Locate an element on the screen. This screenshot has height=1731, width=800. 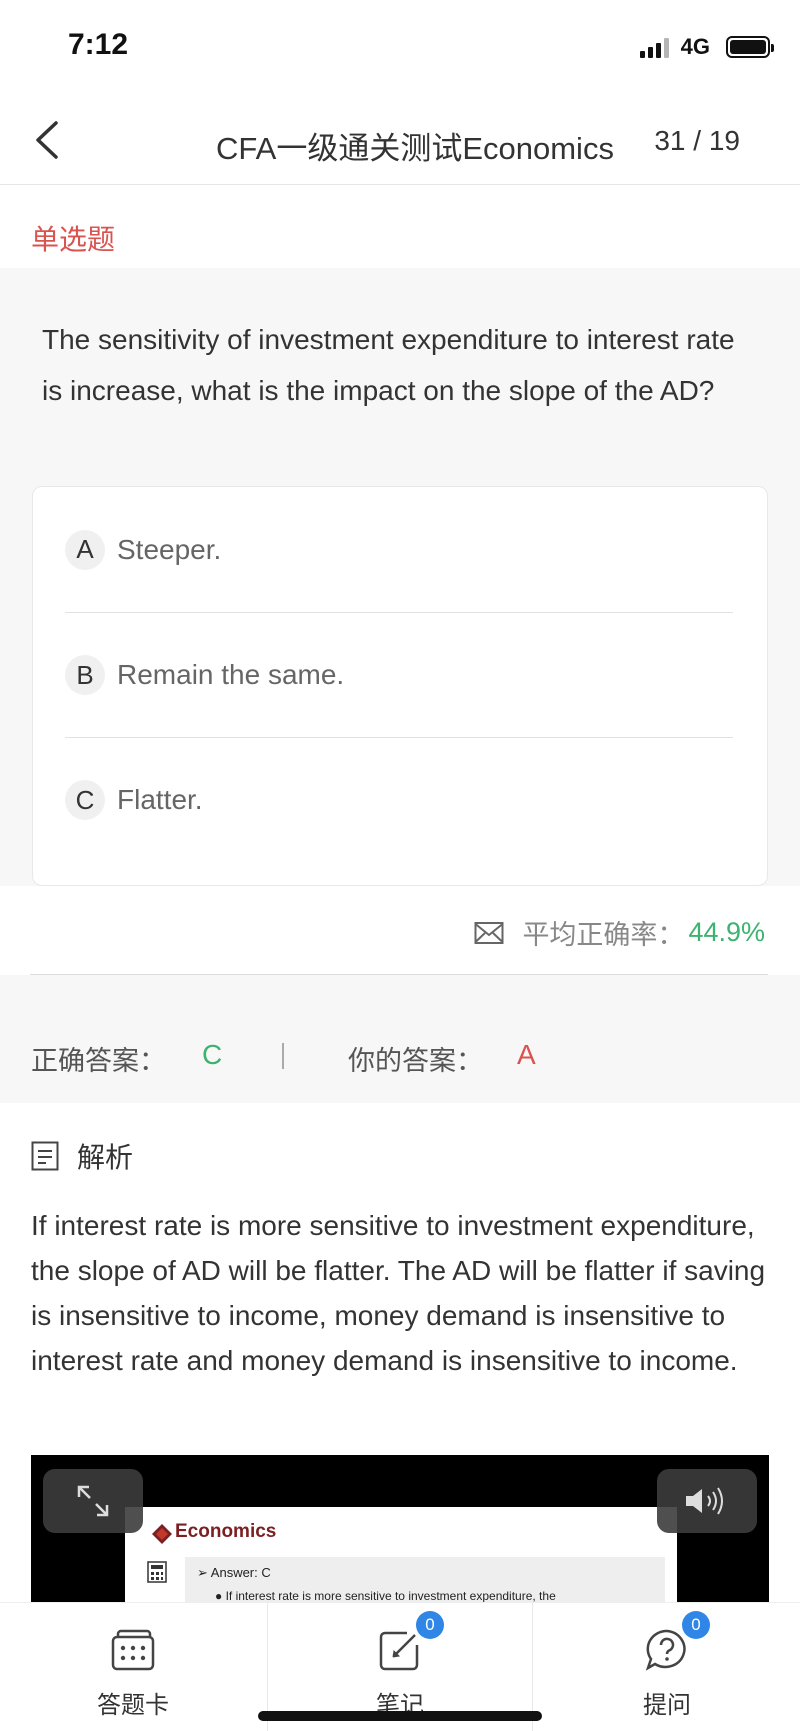
analysis-header: 解析 is located at coordinates (82, 1156).